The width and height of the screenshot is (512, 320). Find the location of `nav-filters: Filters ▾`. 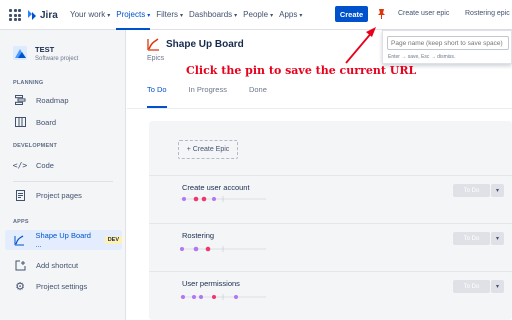

nav-filters: Filters ▾ is located at coordinates (169, 15).